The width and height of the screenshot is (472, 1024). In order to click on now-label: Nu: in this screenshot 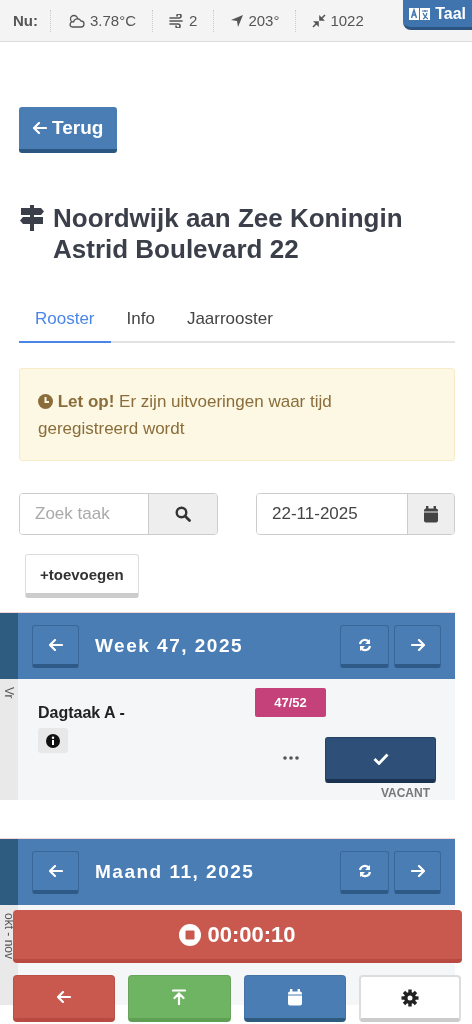, I will do `click(25, 20)`.